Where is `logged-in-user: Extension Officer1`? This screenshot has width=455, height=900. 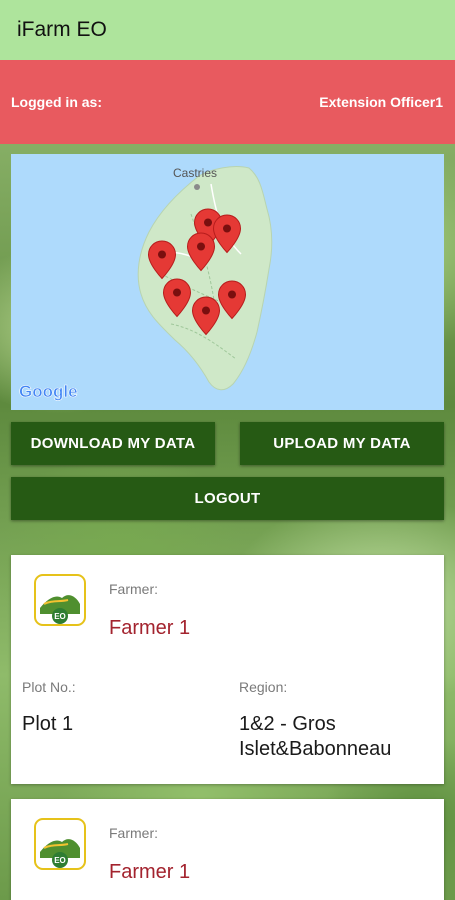
logged-in-user: Extension Officer1 is located at coordinates (381, 102).